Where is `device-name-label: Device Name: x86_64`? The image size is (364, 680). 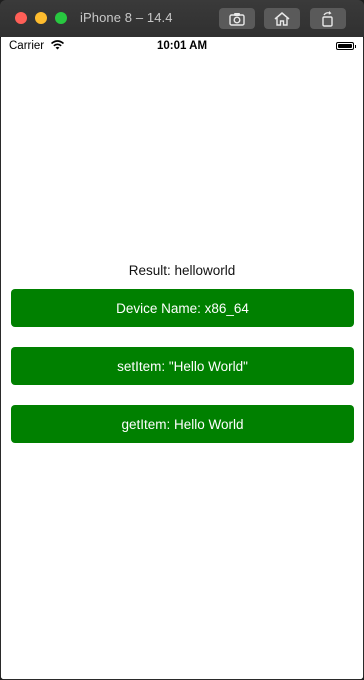 device-name-label: Device Name: x86_64 is located at coordinates (182, 308).